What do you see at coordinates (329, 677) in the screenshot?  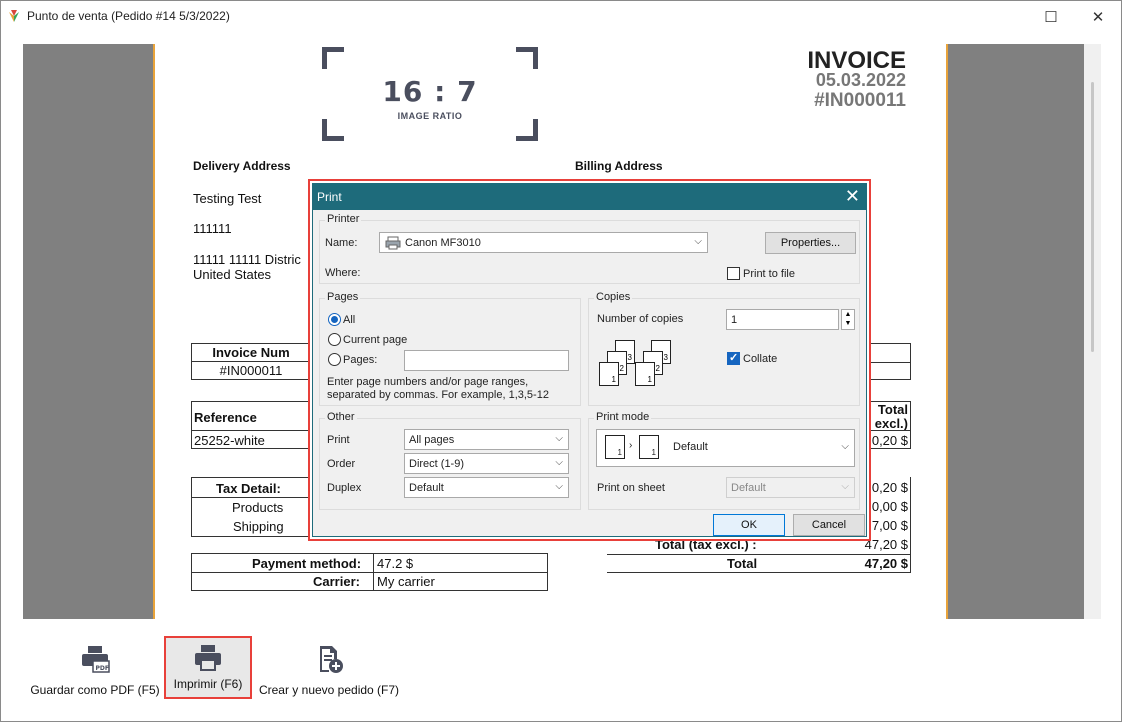 I see `create-new-order-button: Crear y nuevo pedido (F7)` at bounding box center [329, 677].